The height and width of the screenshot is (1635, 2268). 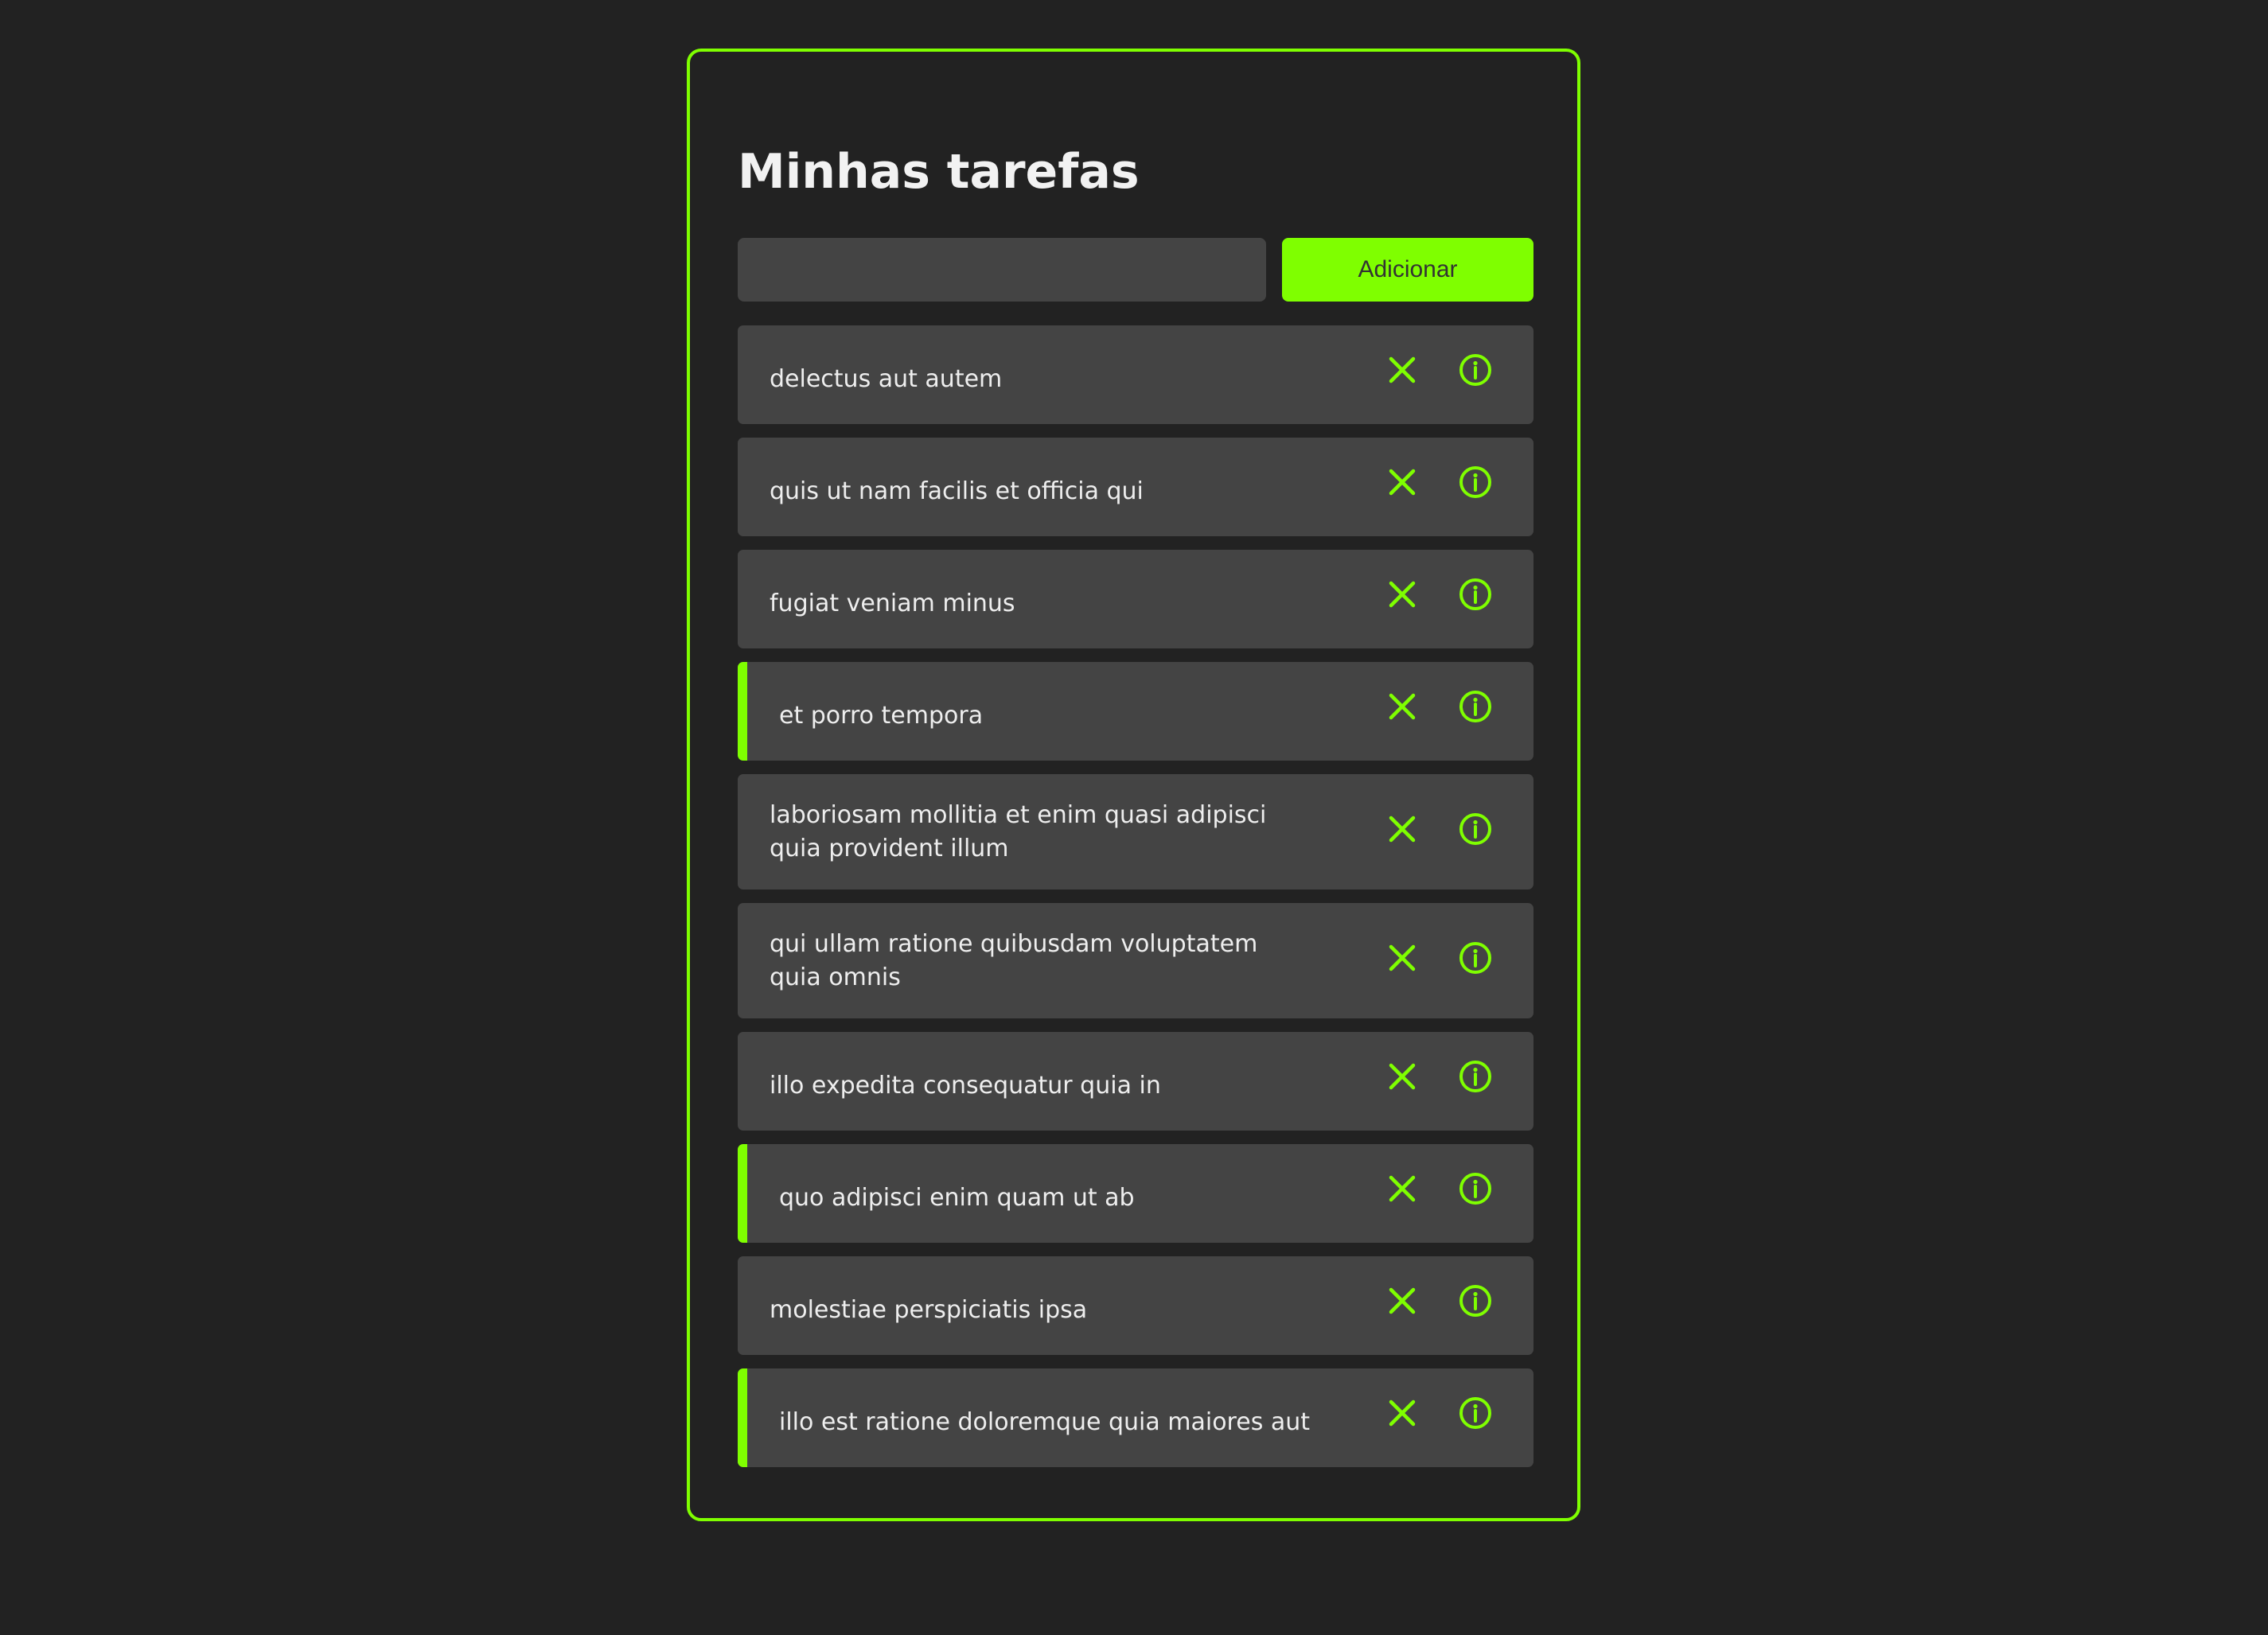 I want to click on add-task-form: Adicionar, so click(x=1135, y=270).